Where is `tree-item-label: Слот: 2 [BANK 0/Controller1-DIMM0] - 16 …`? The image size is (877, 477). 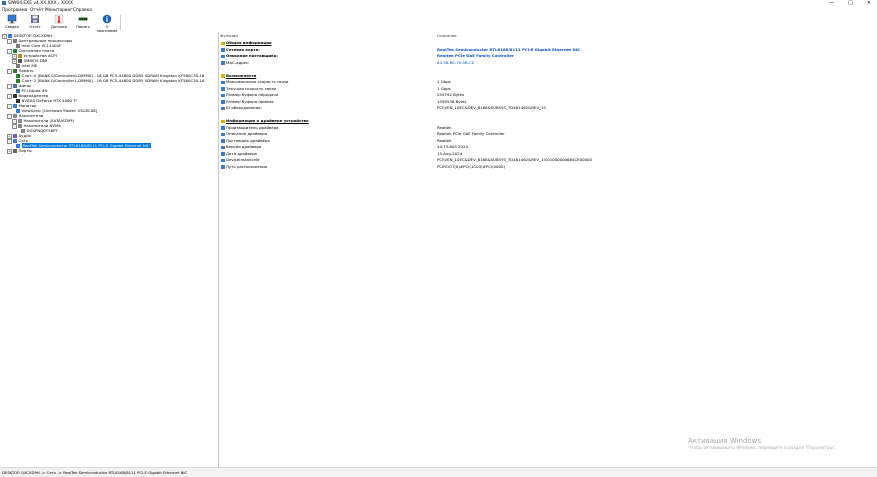 tree-item-label: Слот: 2 [BANK 0/Controller1-DIMM0] - 16 … is located at coordinates (113, 80).